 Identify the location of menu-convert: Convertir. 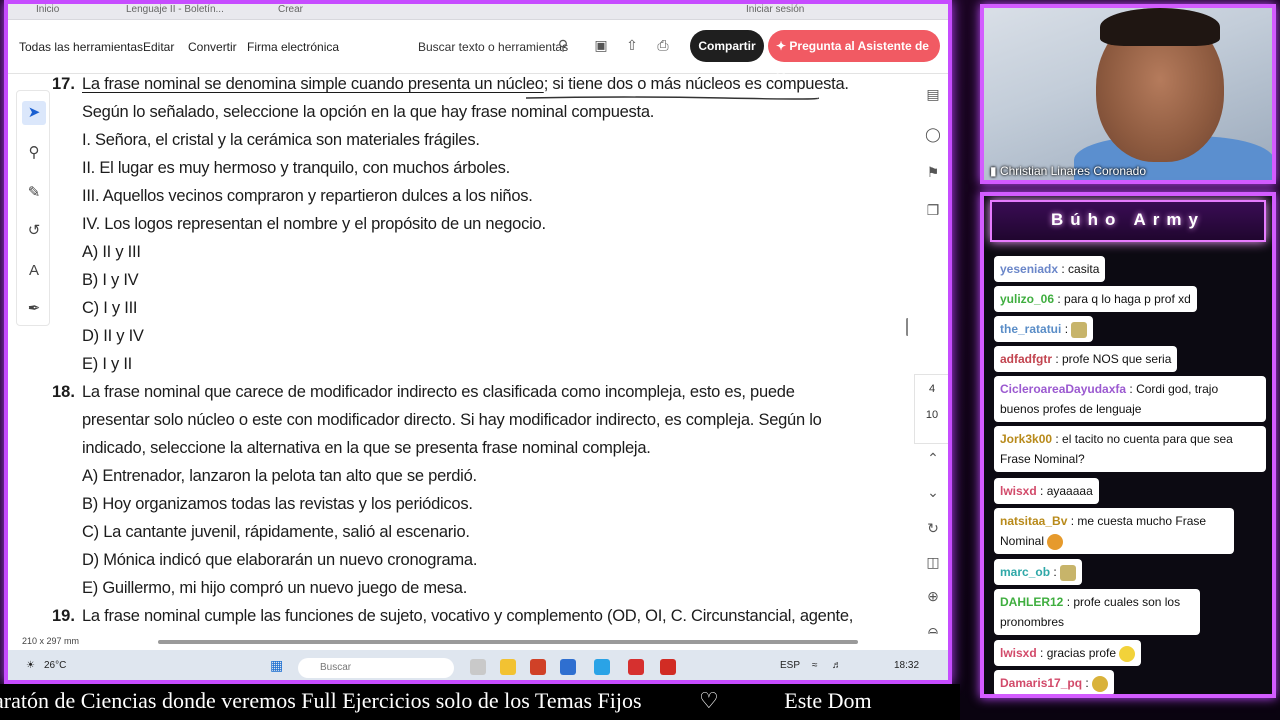
(212, 47).